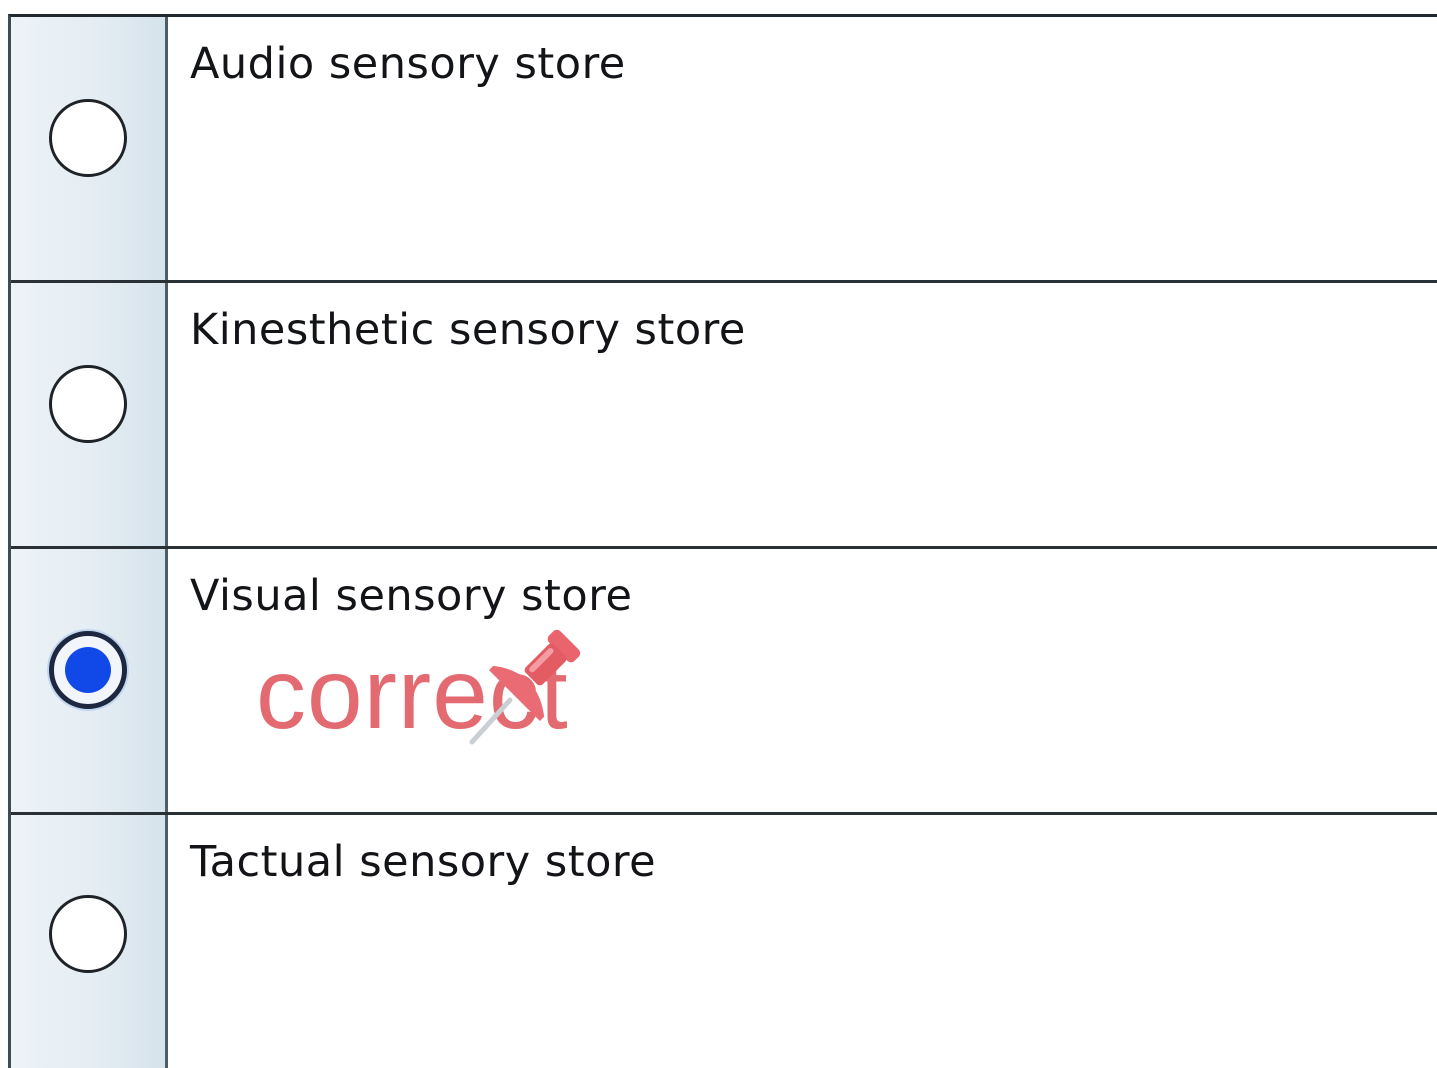 The height and width of the screenshot is (1068, 1437). What do you see at coordinates (408, 64) in the screenshot?
I see `option-label-audio: Audio sensory store` at bounding box center [408, 64].